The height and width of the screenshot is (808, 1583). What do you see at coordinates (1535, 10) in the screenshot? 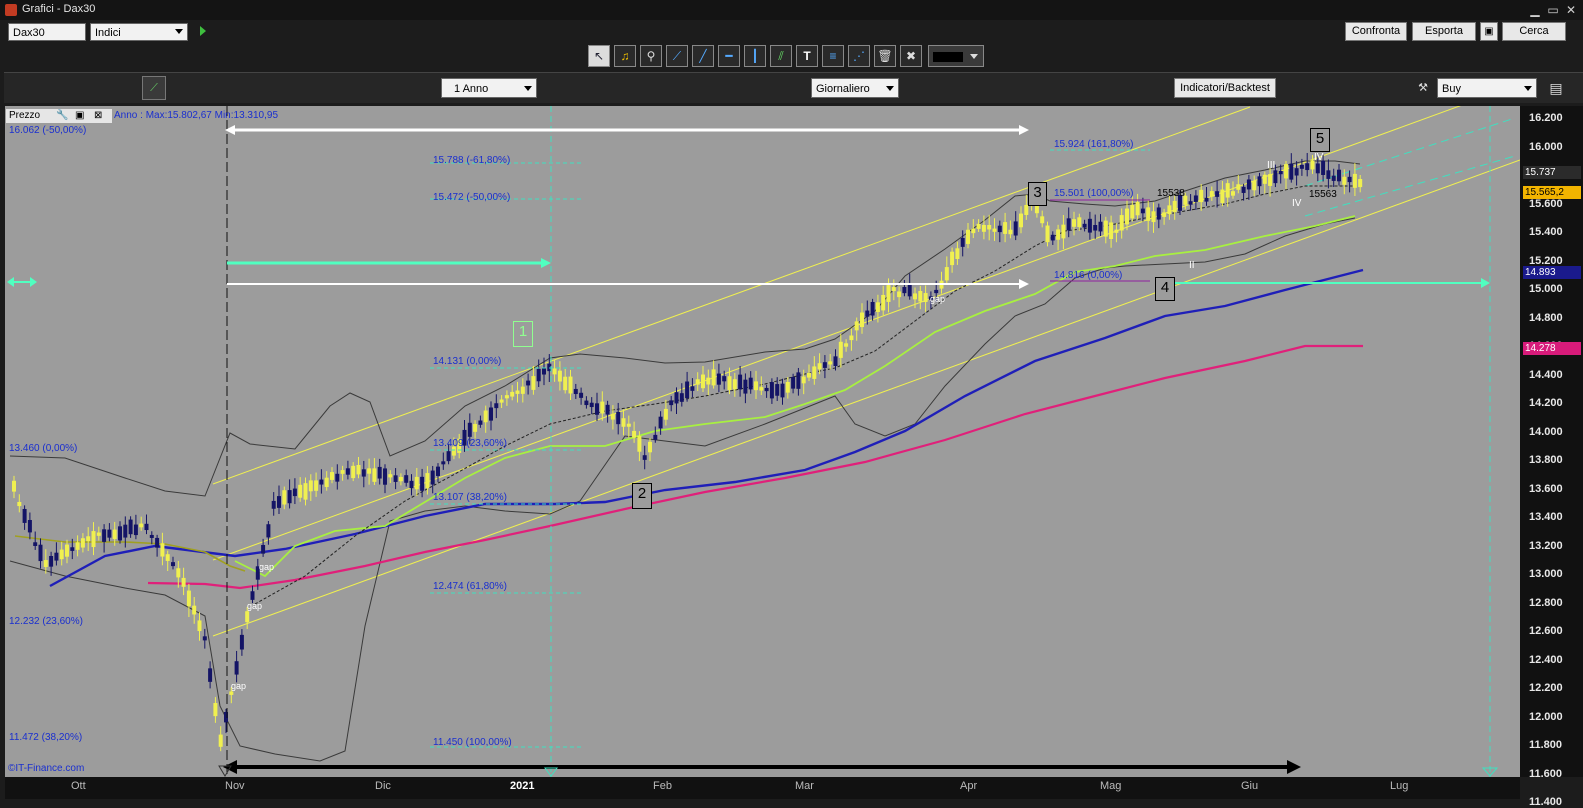
I see `minimize-icon: ▁` at bounding box center [1535, 10].